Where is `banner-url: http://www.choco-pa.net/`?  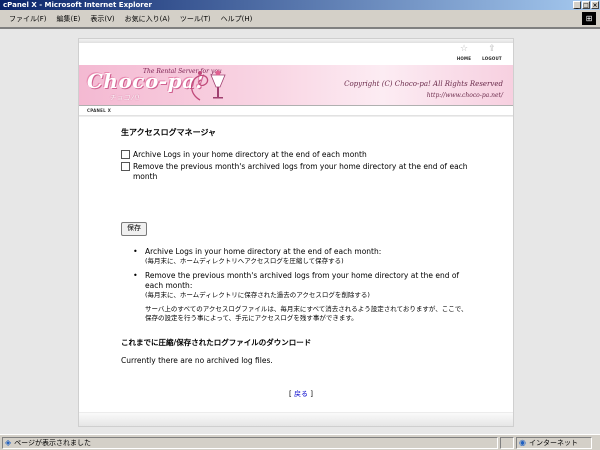 banner-url: http://www.choco-pa.net/ is located at coordinates (464, 95).